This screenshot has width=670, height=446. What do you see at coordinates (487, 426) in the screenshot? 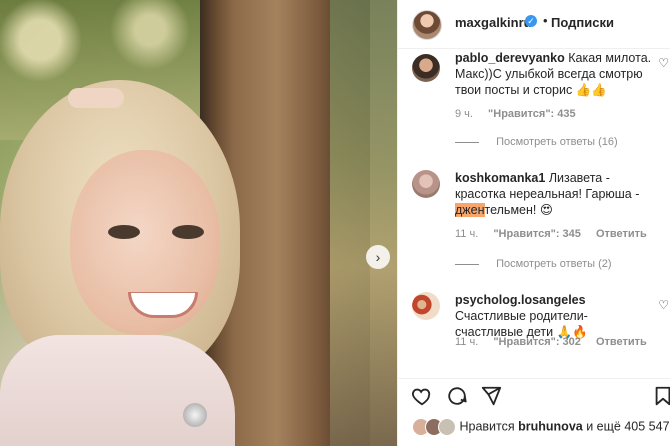
I see `likes-prefix: Нравится` at bounding box center [487, 426].